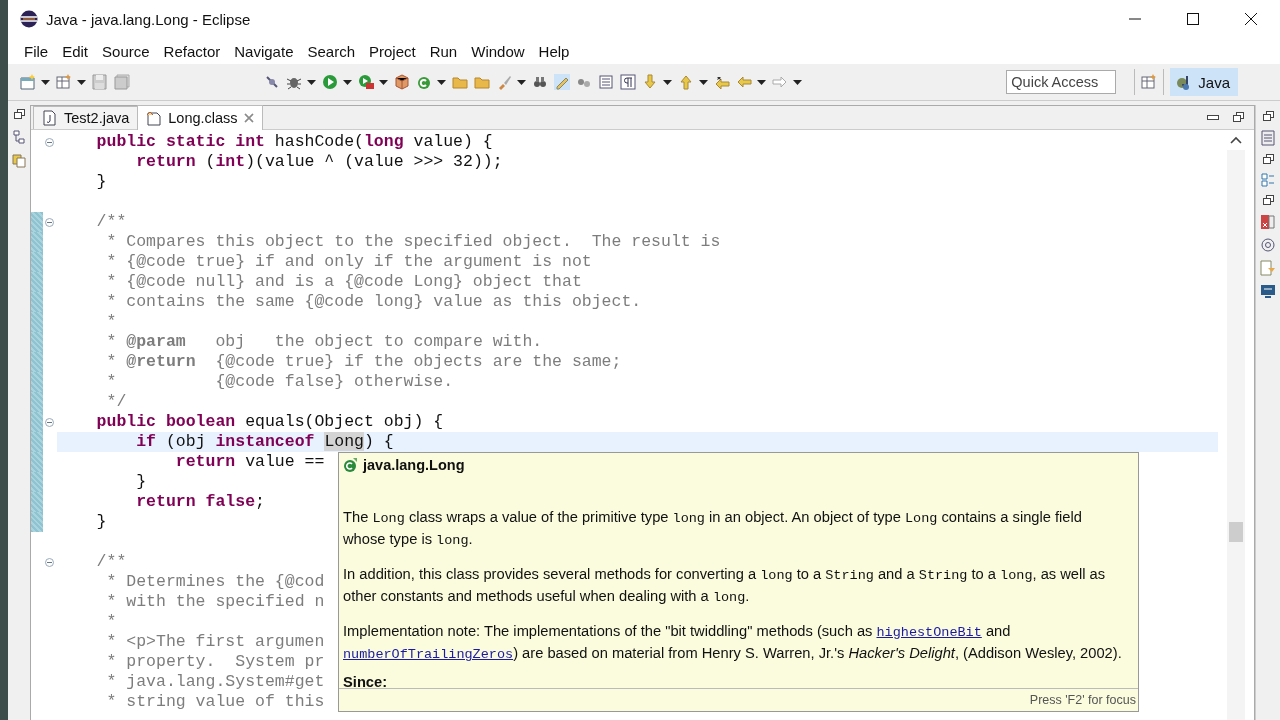 Image resolution: width=1280 pixels, height=720 pixels. I want to click on outline-icon, so click(1268, 180).